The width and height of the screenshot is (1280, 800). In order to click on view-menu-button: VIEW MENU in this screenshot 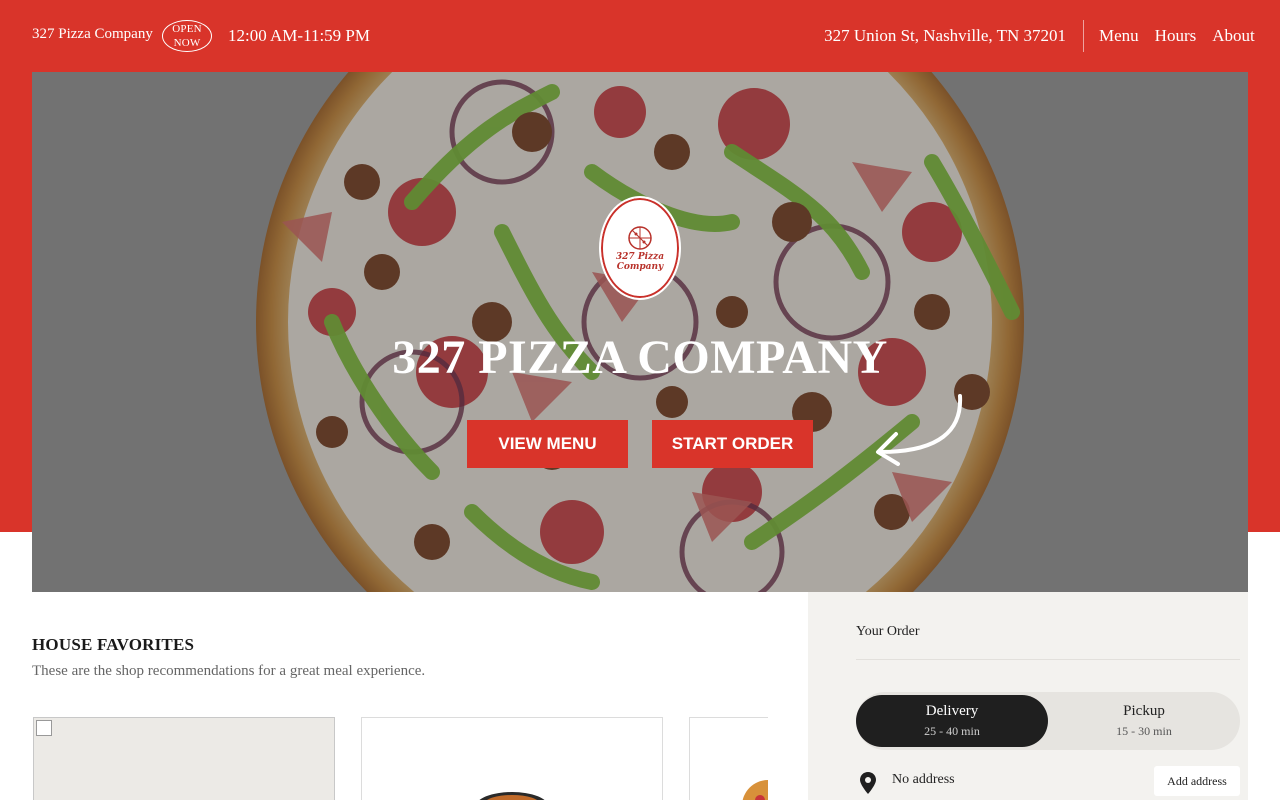, I will do `click(547, 444)`.